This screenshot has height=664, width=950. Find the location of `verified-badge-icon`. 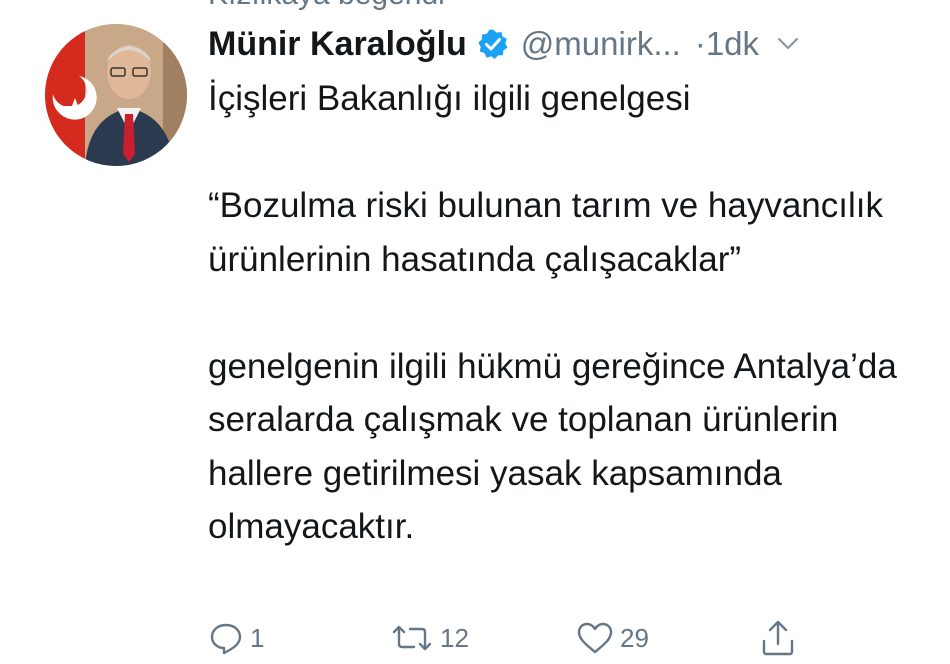

verified-badge-icon is located at coordinates (493, 44).